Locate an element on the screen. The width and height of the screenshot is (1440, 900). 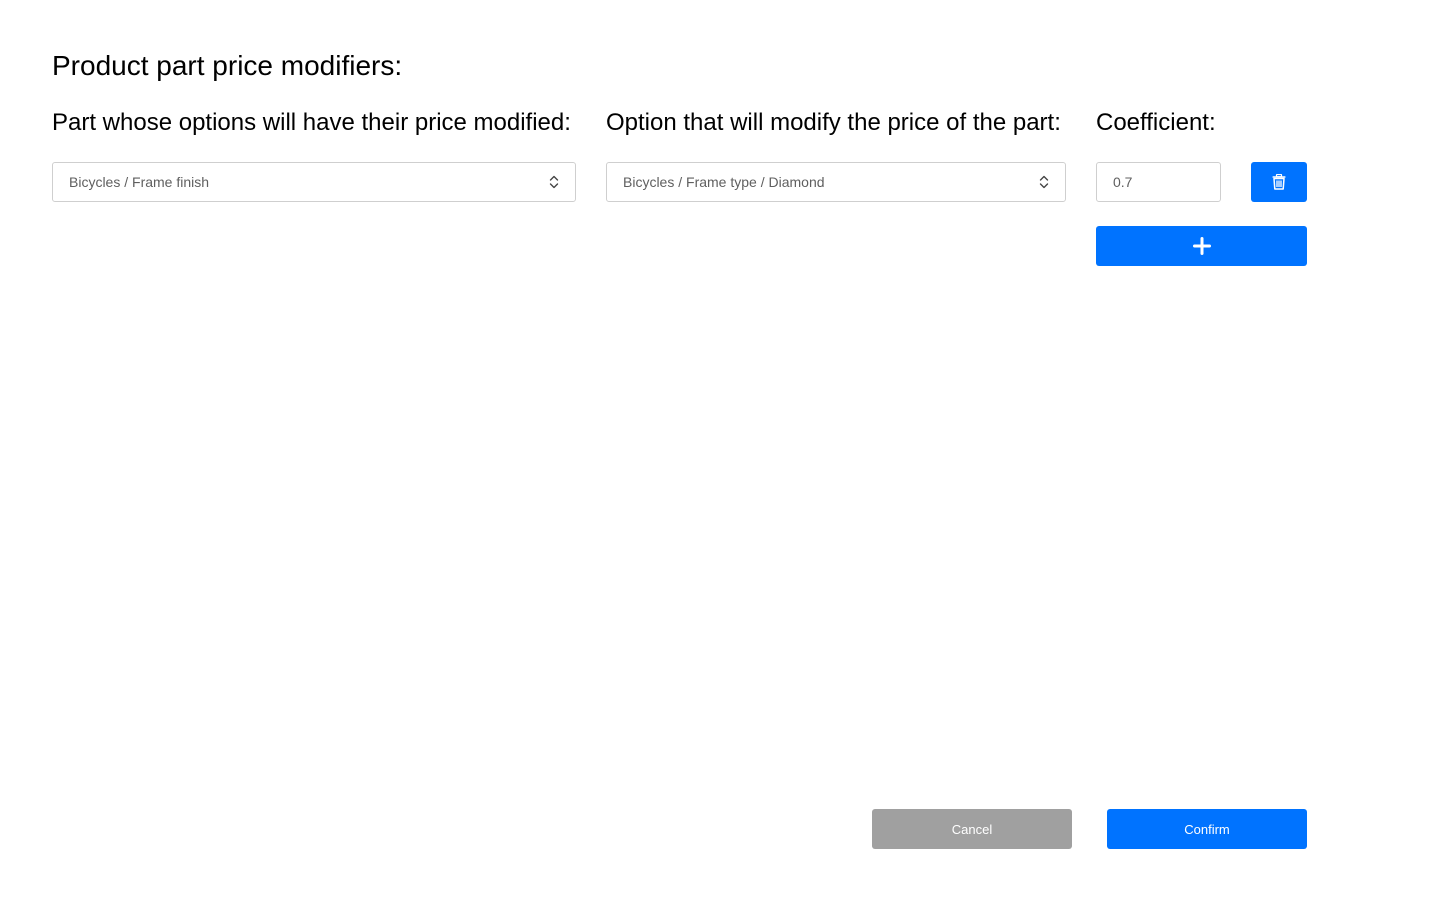
coefficient-column-heading: Coefficient: is located at coordinates (1156, 122).